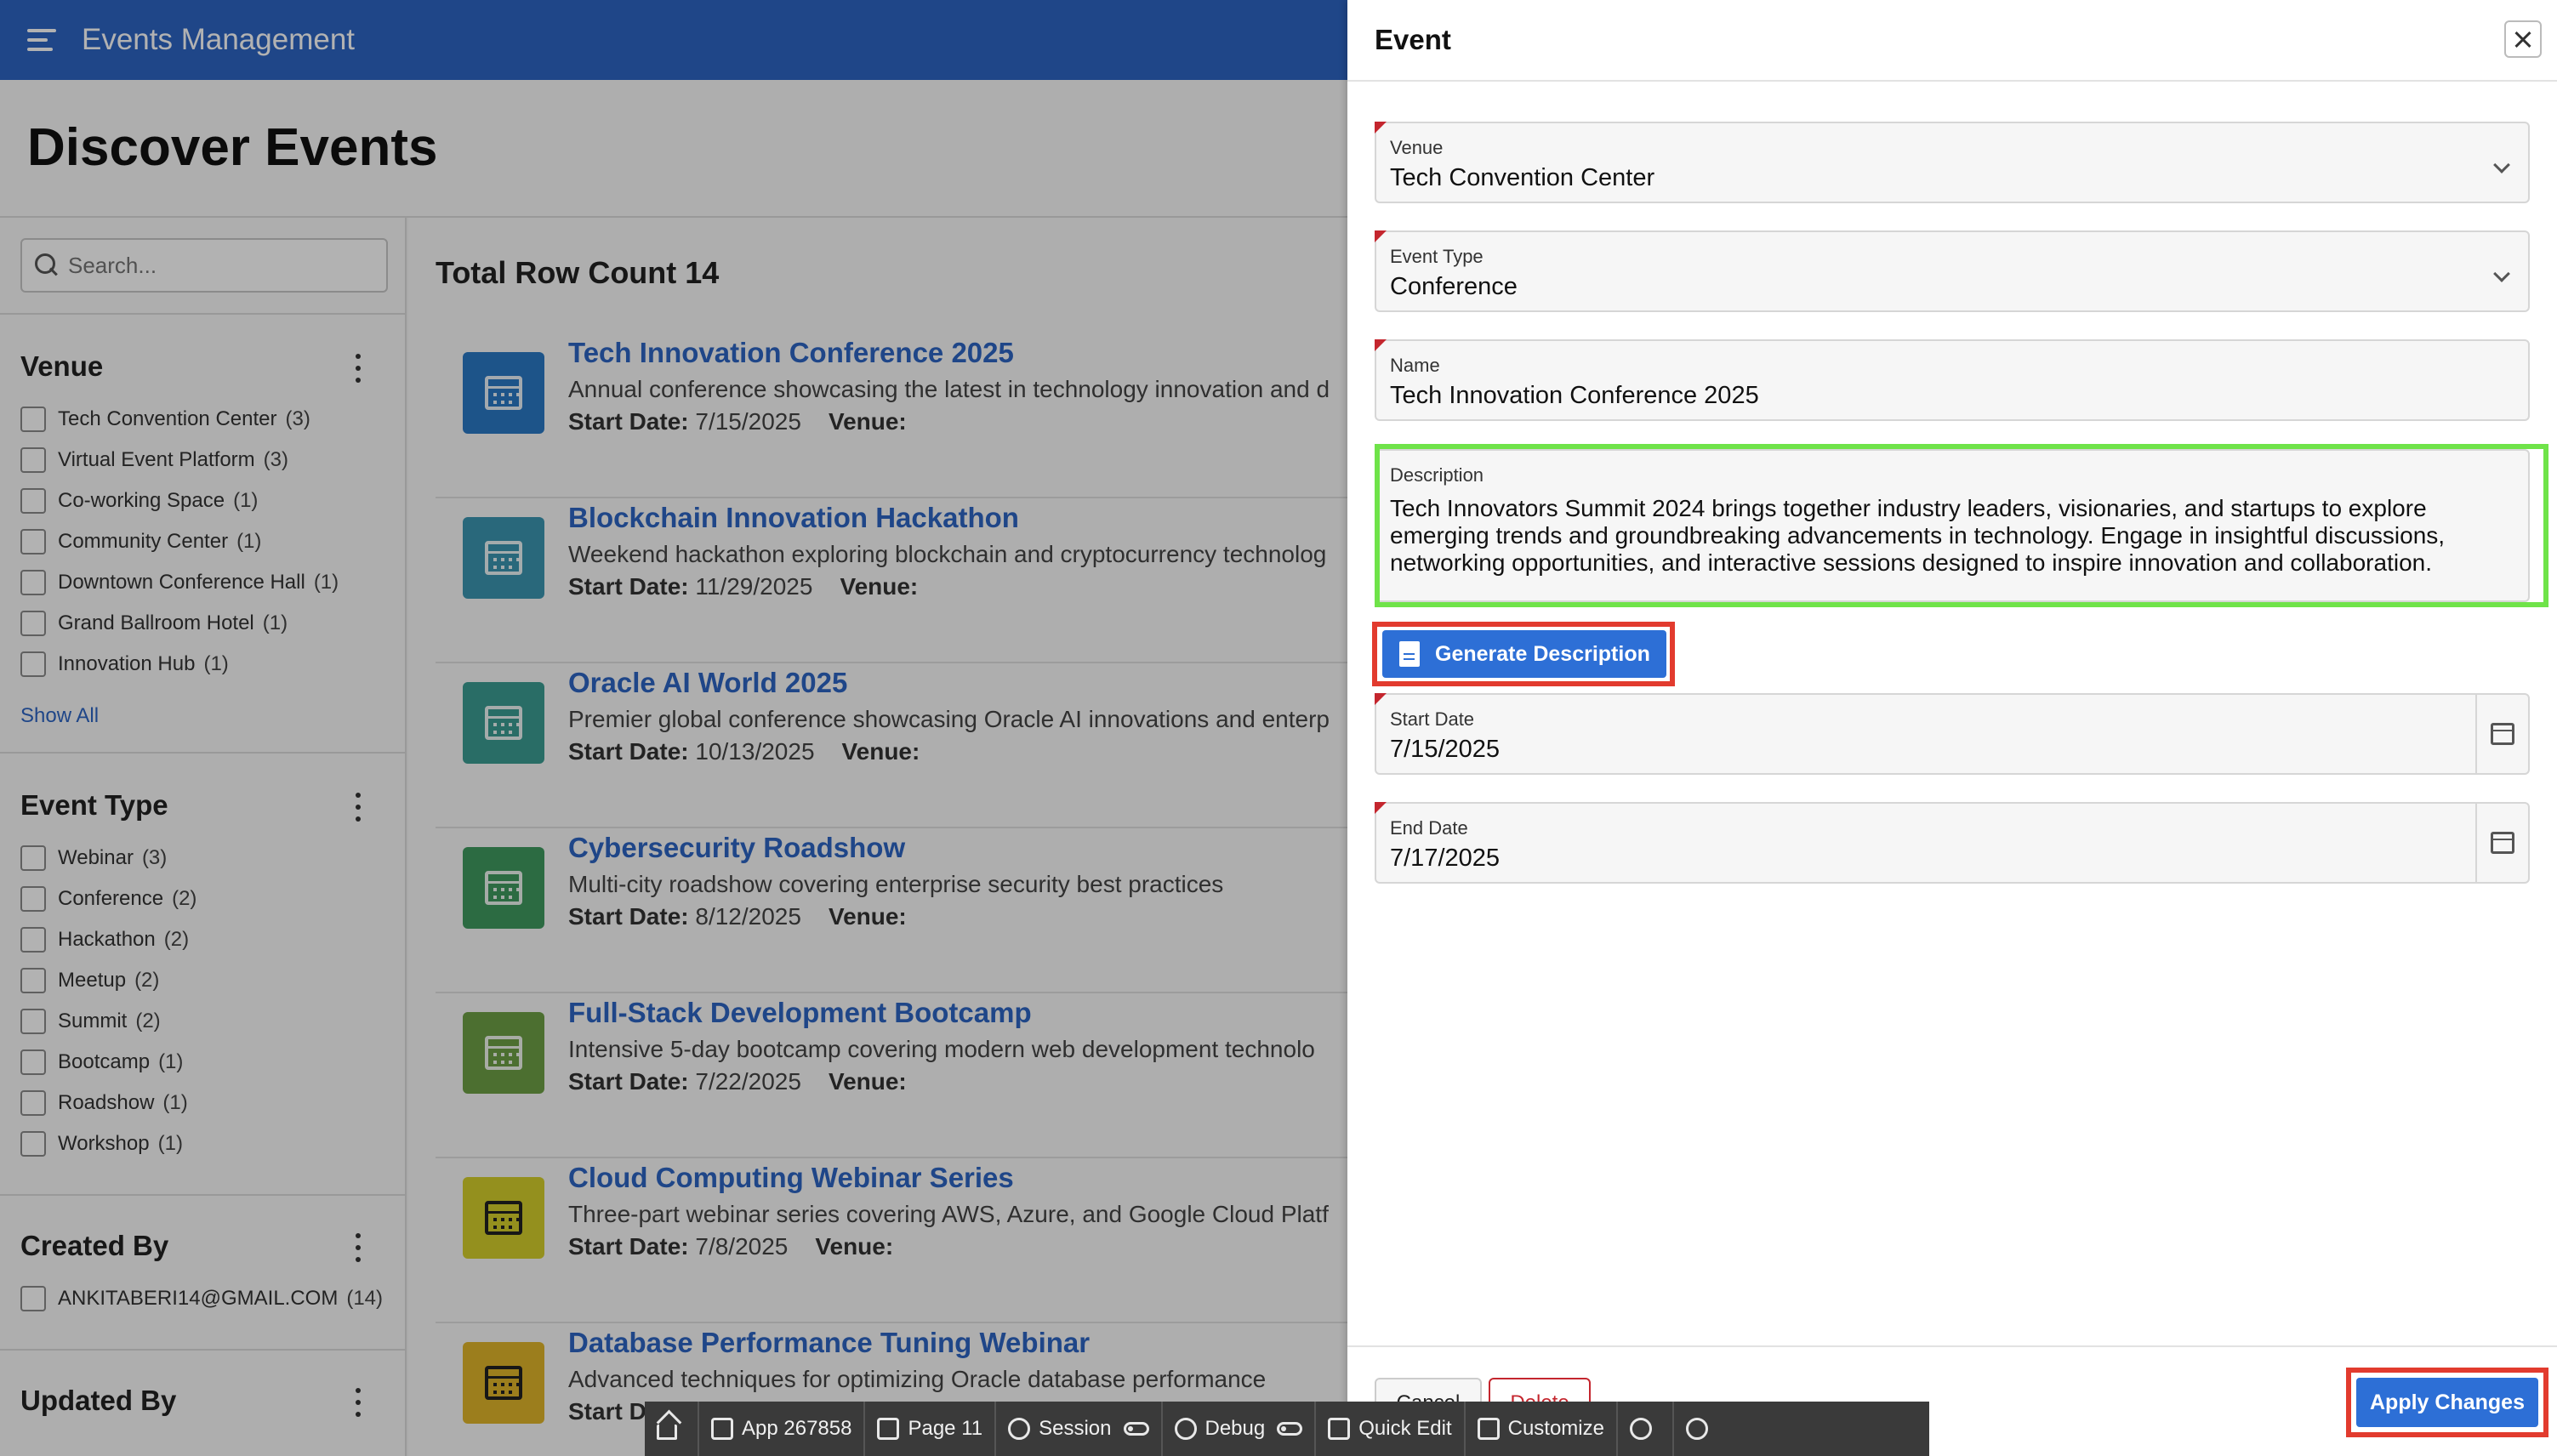 This screenshot has height=1456, width=2557. What do you see at coordinates (1696, 1429) in the screenshot?
I see `gear-icon` at bounding box center [1696, 1429].